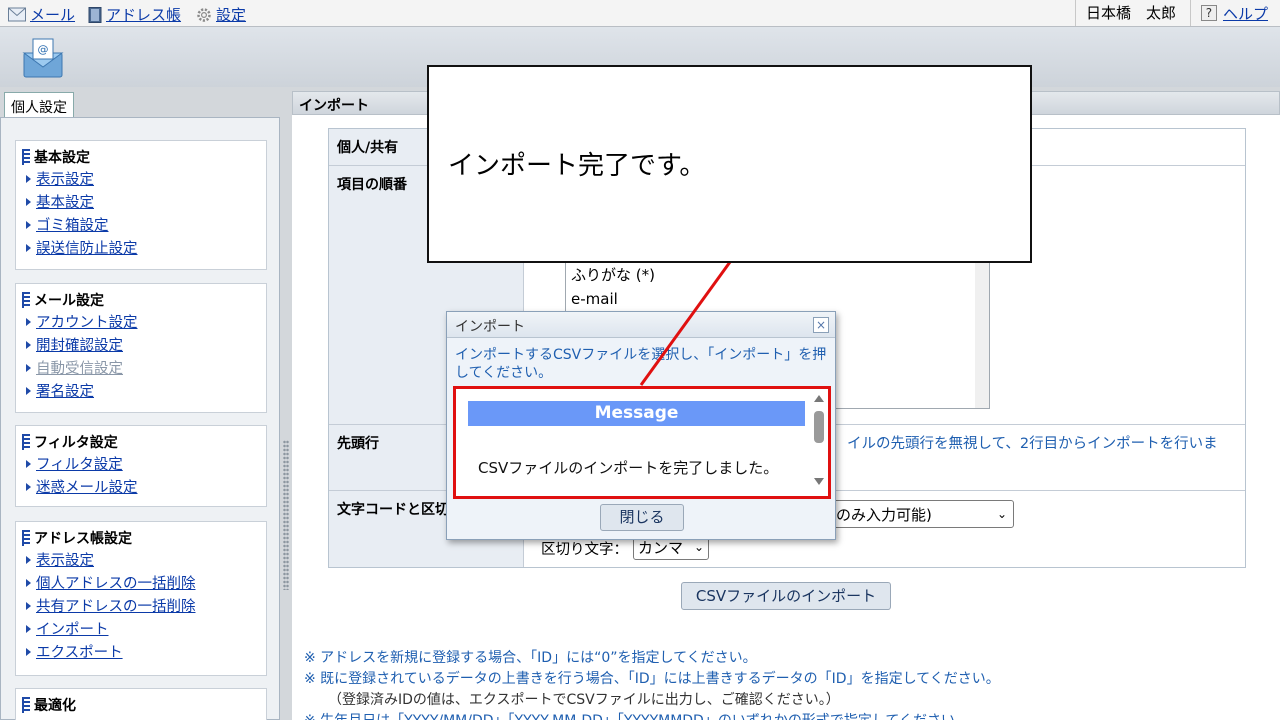 Image resolution: width=1280 pixels, height=720 pixels. I want to click on pane-splitter, so click(286, 405).